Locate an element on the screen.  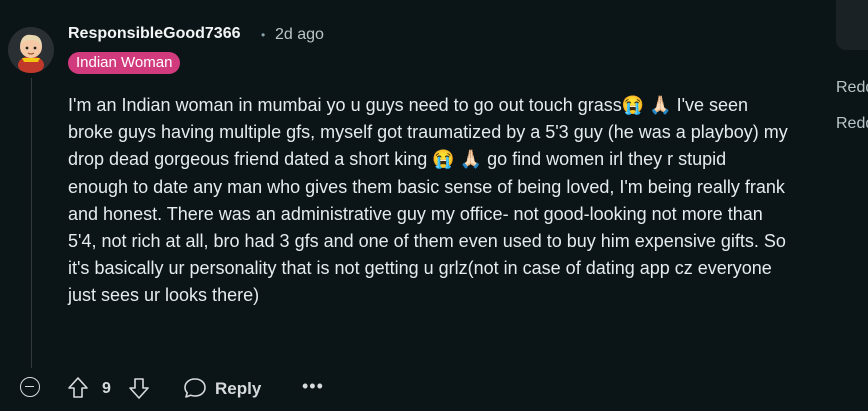
vote-count: 9 is located at coordinates (106, 388).